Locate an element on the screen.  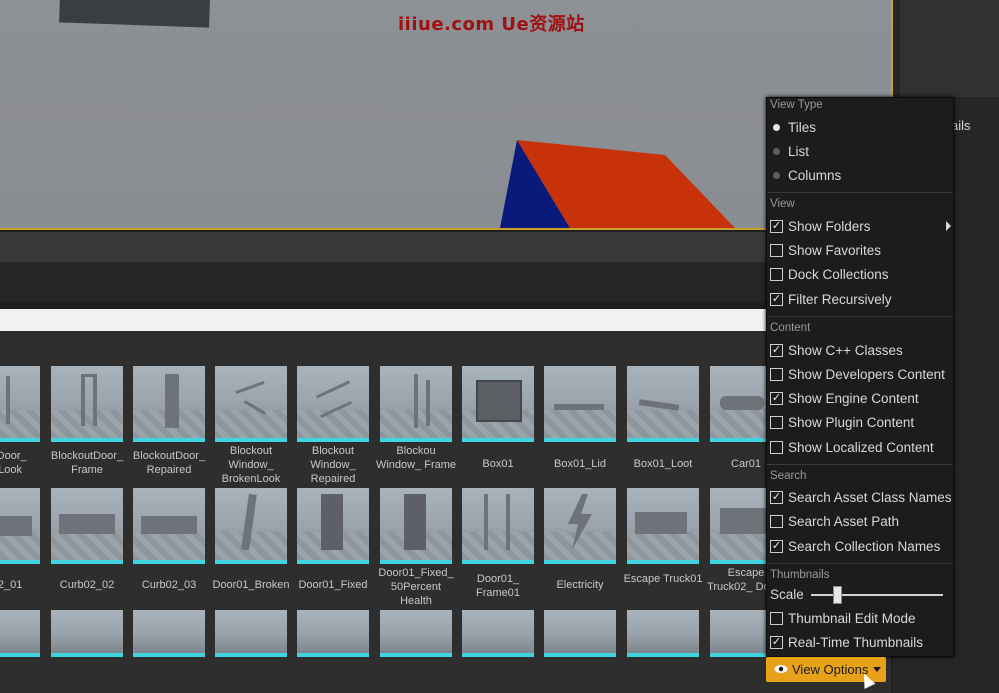
menu-item-search-asset-path: Search Asset Path is located at coordinates (860, 522).